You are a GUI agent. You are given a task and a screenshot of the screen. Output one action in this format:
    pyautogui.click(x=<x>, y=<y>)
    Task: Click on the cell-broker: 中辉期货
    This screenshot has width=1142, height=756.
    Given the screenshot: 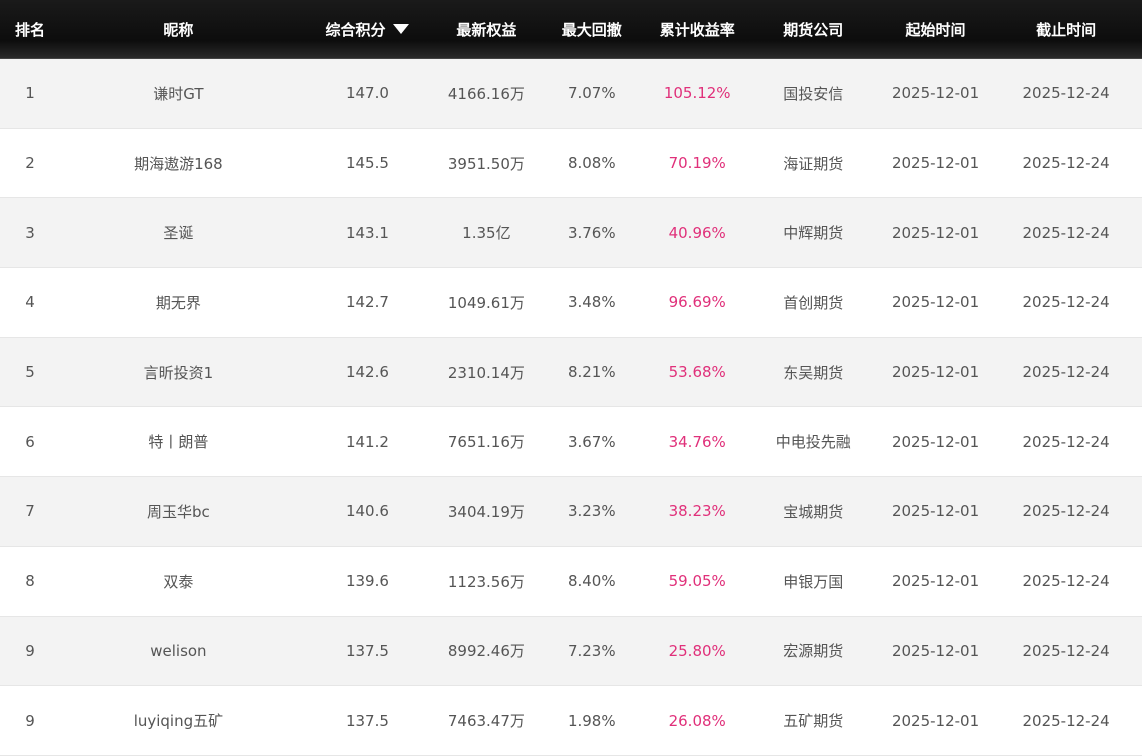 What is the action you would take?
    pyautogui.click(x=813, y=233)
    